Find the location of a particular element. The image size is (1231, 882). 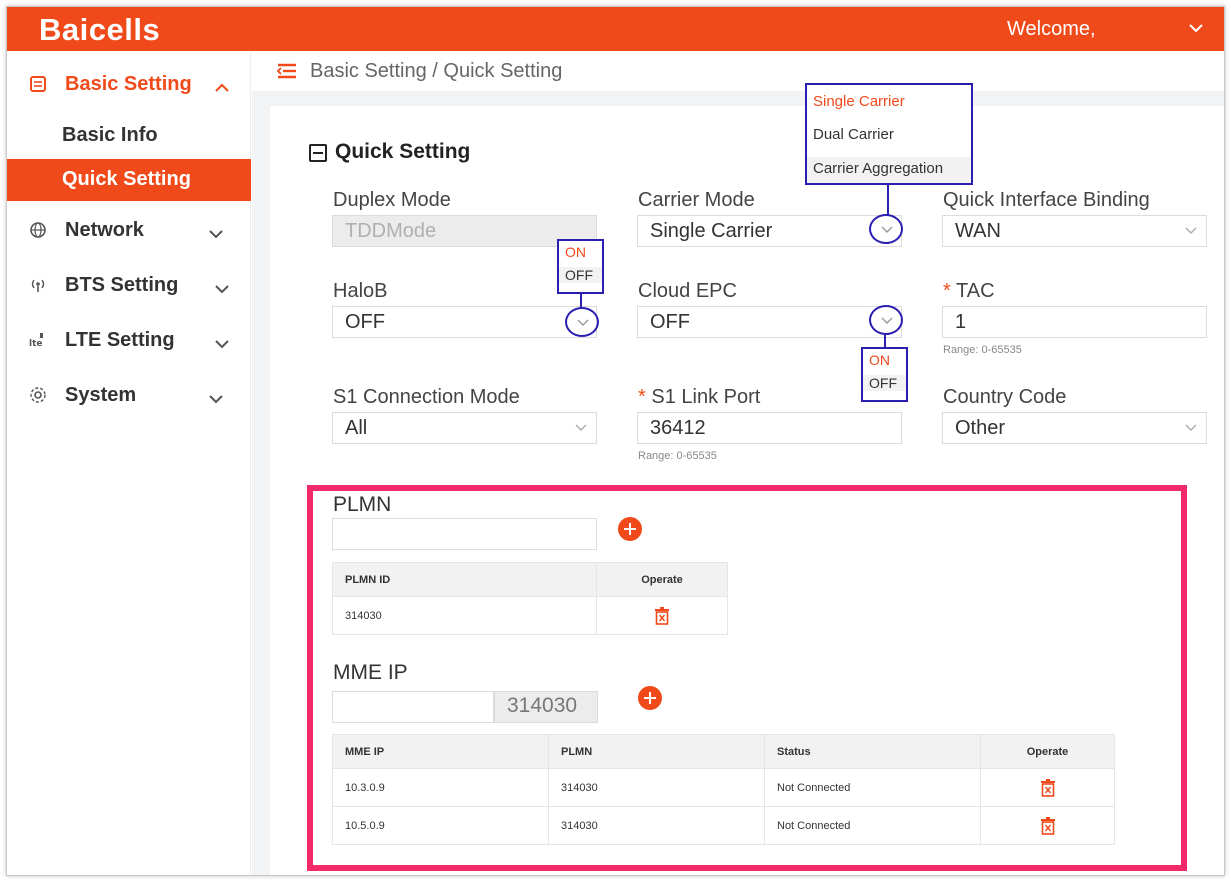

mme-plmn-select: 314030 is located at coordinates (546, 707).